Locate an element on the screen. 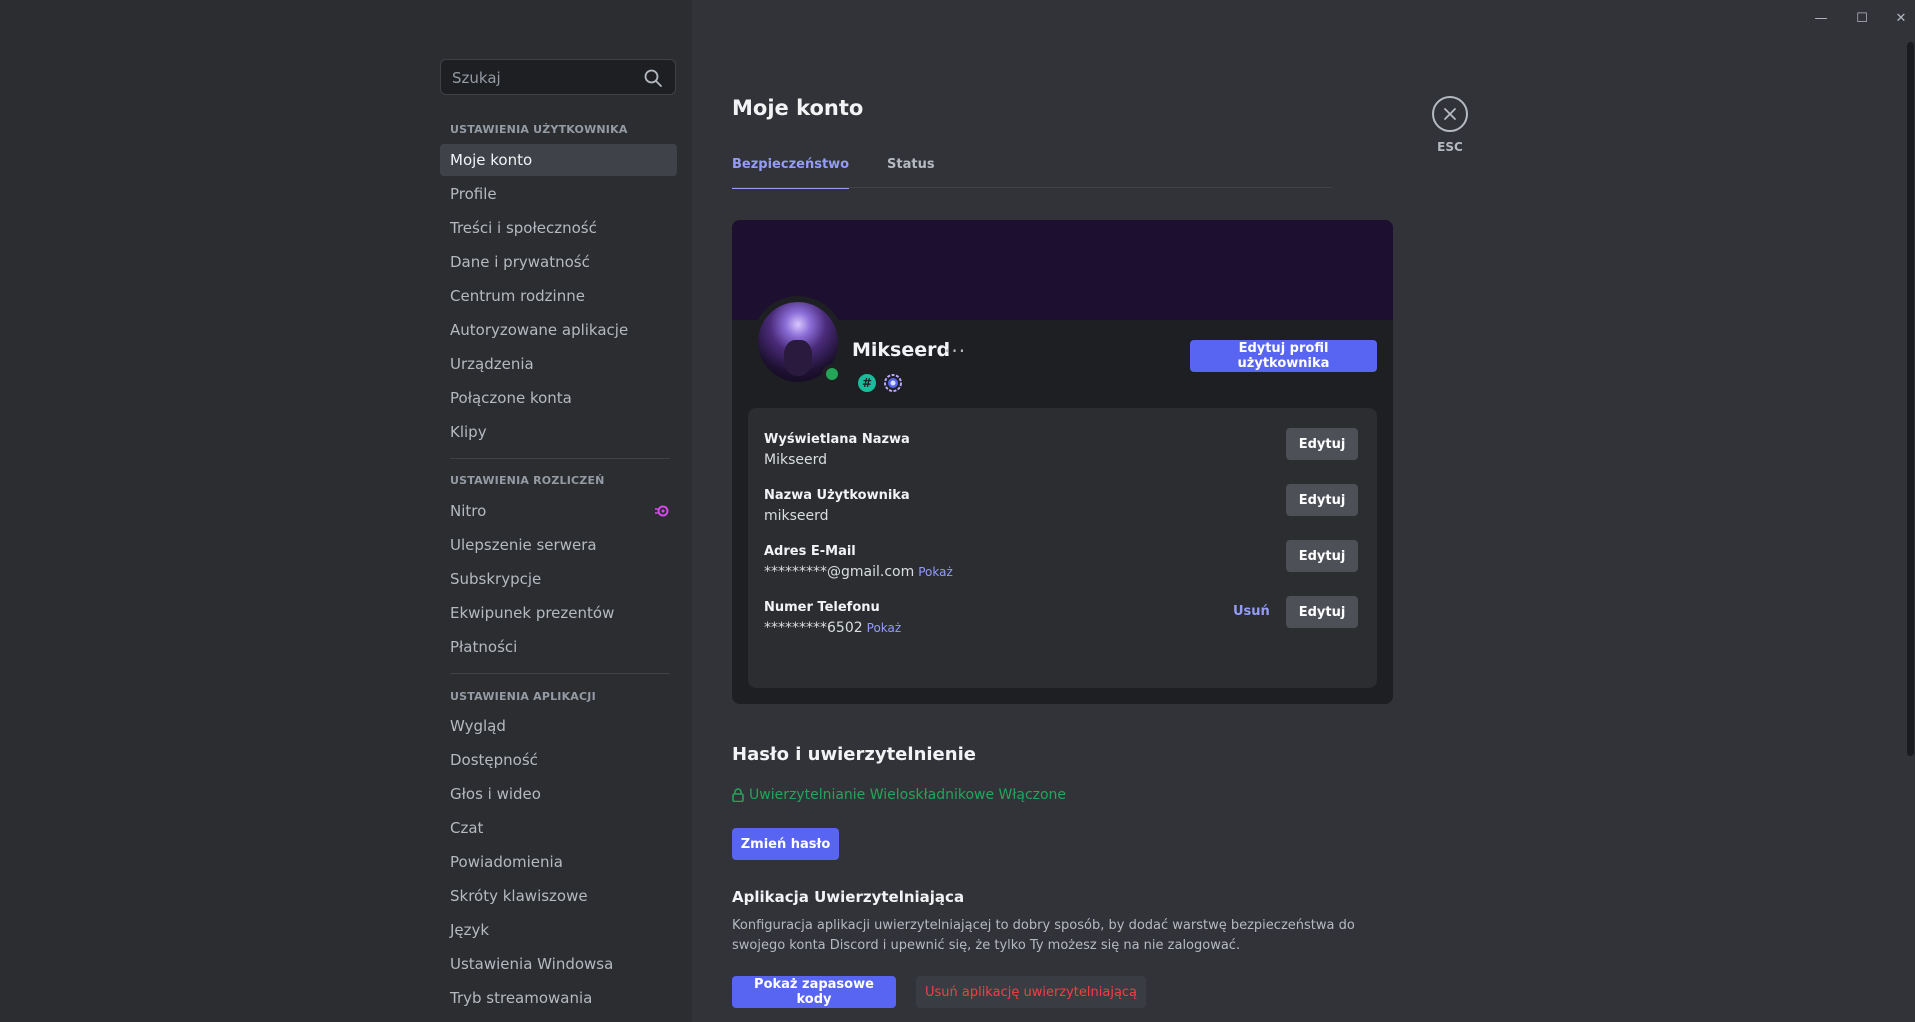 The height and width of the screenshot is (1022, 1915). profile-banner is located at coordinates (1062, 270).